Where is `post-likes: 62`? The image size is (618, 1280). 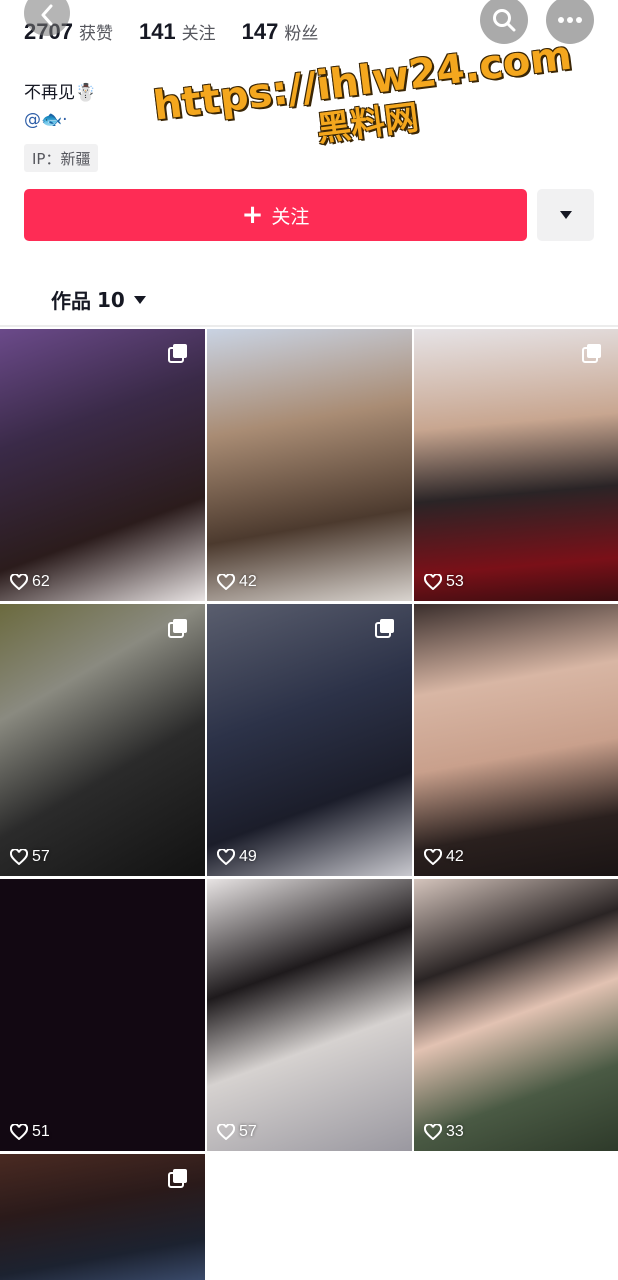
post-likes: 62 is located at coordinates (30, 582).